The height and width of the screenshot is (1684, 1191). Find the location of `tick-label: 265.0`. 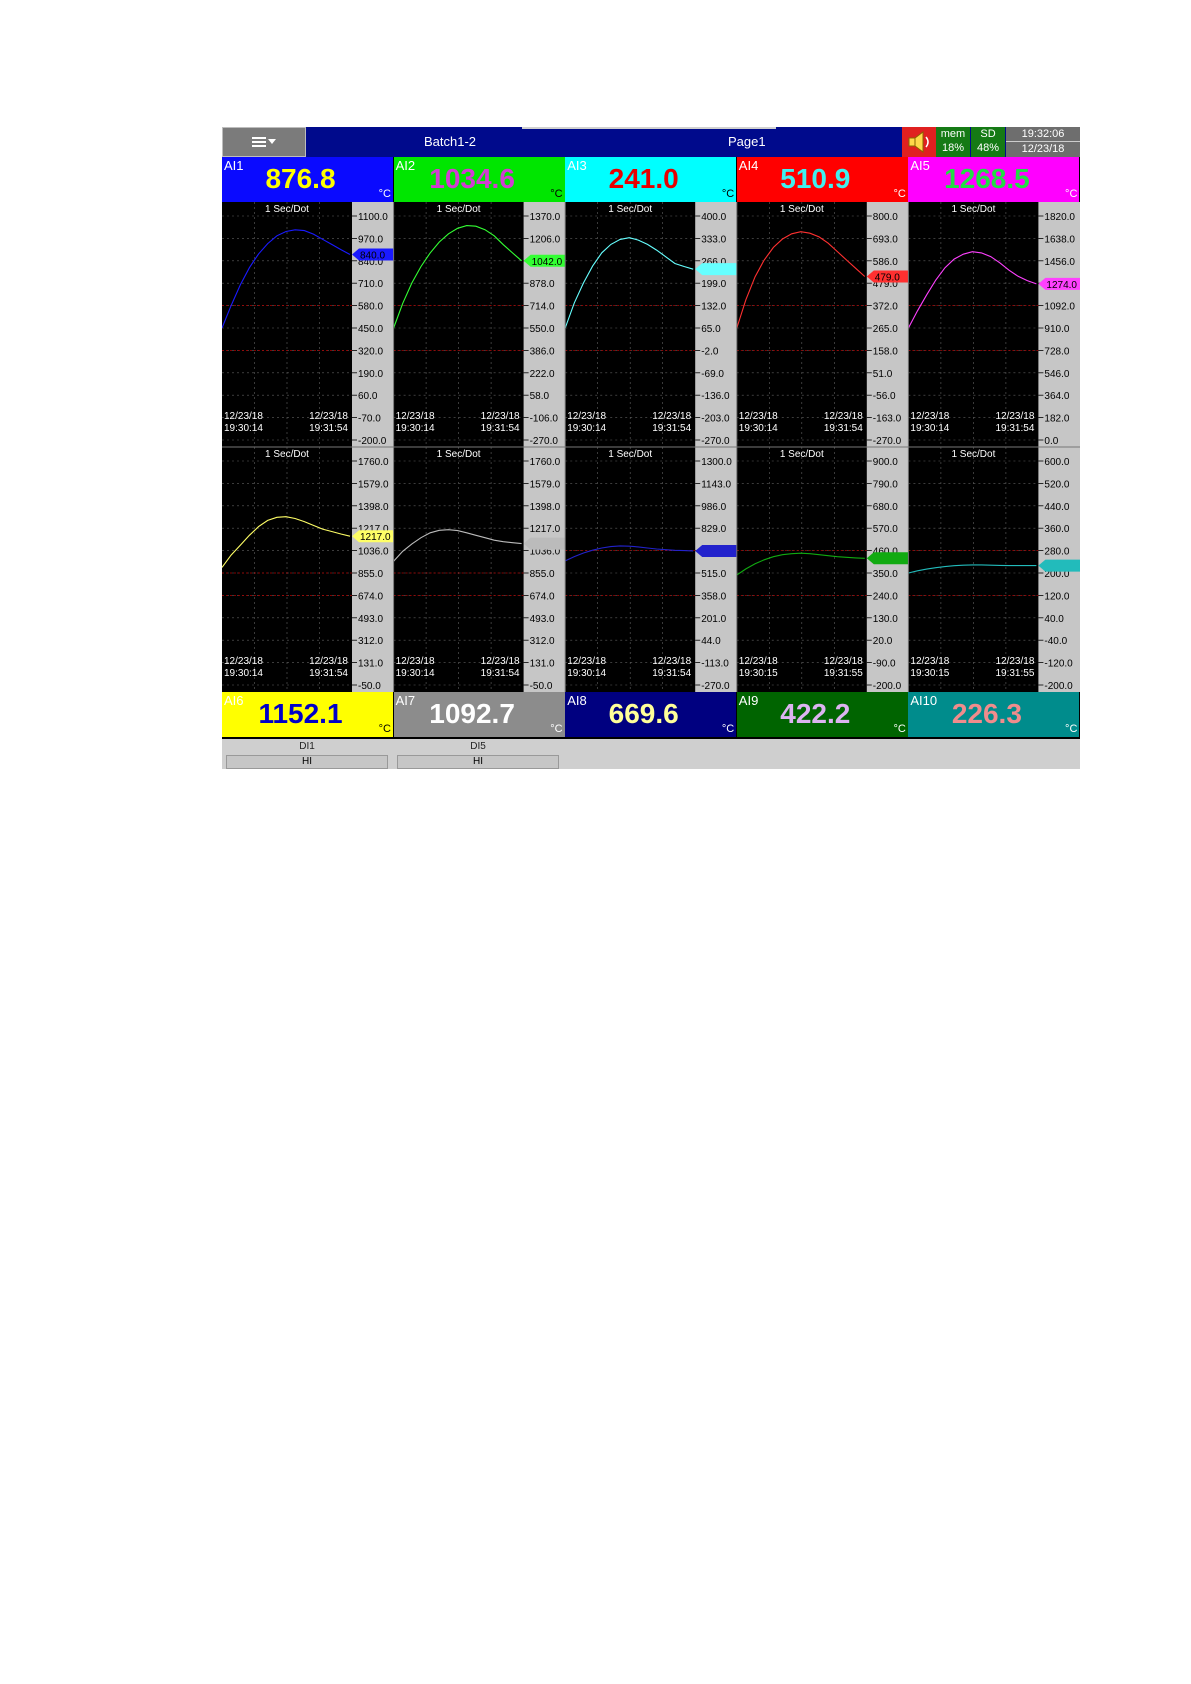

tick-label: 265.0 is located at coordinates (885, 329).